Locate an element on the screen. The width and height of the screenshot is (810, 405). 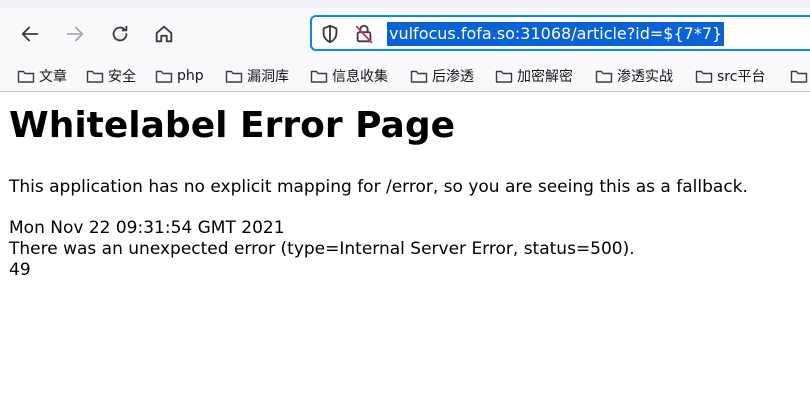
bookmark-folder: php is located at coordinates (179, 76).